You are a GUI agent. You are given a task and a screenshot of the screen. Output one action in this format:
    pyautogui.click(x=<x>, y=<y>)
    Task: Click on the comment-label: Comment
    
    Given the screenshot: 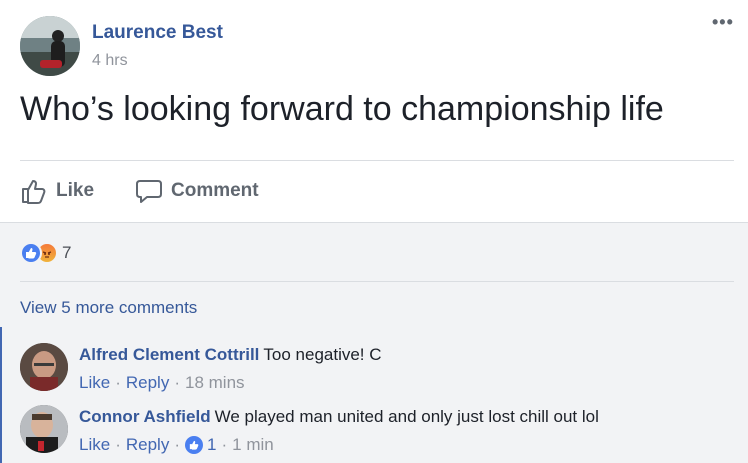 What is the action you would take?
    pyautogui.click(x=215, y=190)
    